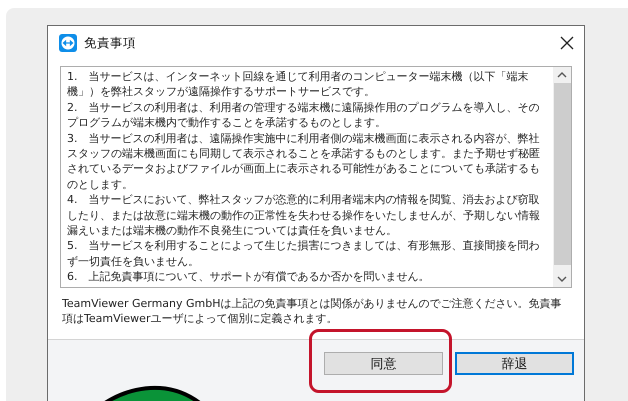  Describe the element at coordinates (304, 215) in the screenshot. I see `terms-paragraph: 4. 当サービスにおいて、弊社スタッフが恣意的に利用者端末内の情報を閲覧、消去および窃取したり、または故意に端末機の動作の正常性を失わせる操作をいたしませんが、予期しない情報漏えいまたは端末機の動作不良発生については責任を負いません。` at that location.